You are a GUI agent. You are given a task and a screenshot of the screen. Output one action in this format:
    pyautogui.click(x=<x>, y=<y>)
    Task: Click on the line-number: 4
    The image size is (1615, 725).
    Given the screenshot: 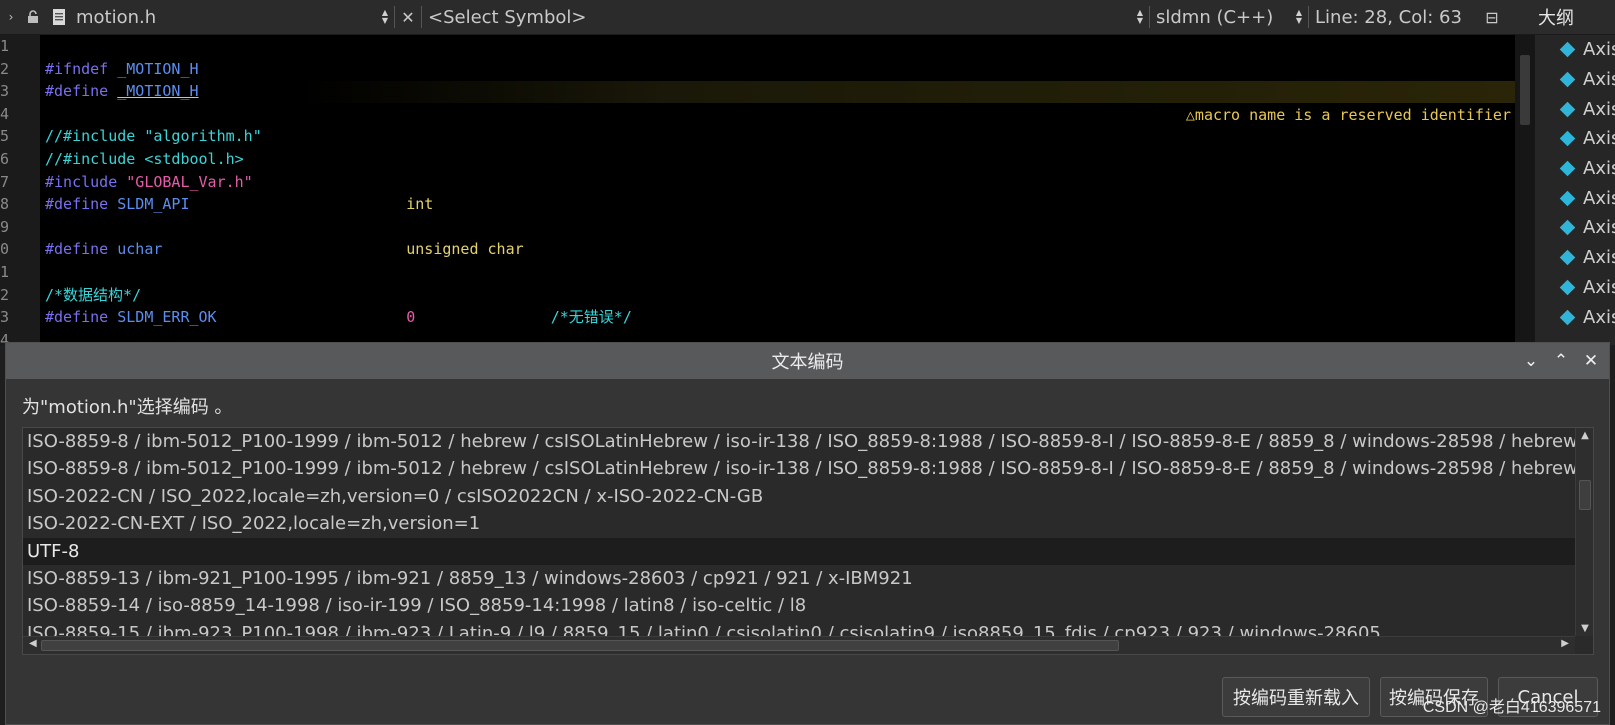 What is the action you would take?
    pyautogui.click(x=5, y=113)
    